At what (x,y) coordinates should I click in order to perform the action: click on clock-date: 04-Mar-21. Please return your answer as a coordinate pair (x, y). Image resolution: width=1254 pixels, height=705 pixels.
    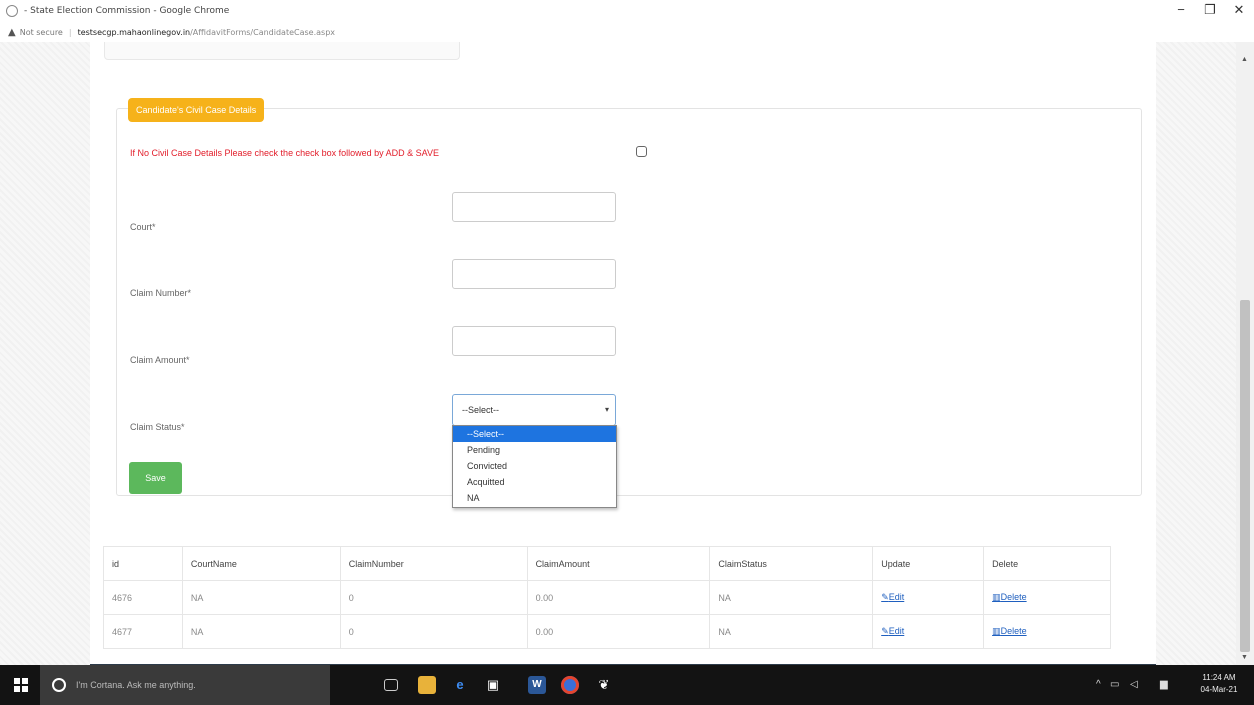
    Looking at the image, I should click on (1219, 689).